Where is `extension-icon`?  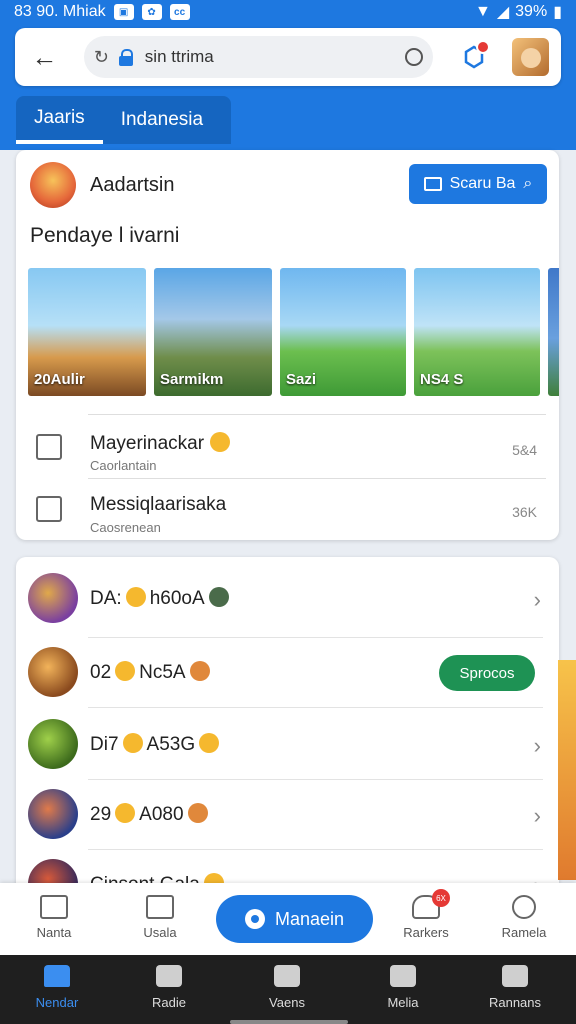
extension-icon is located at coordinates (414, 57).